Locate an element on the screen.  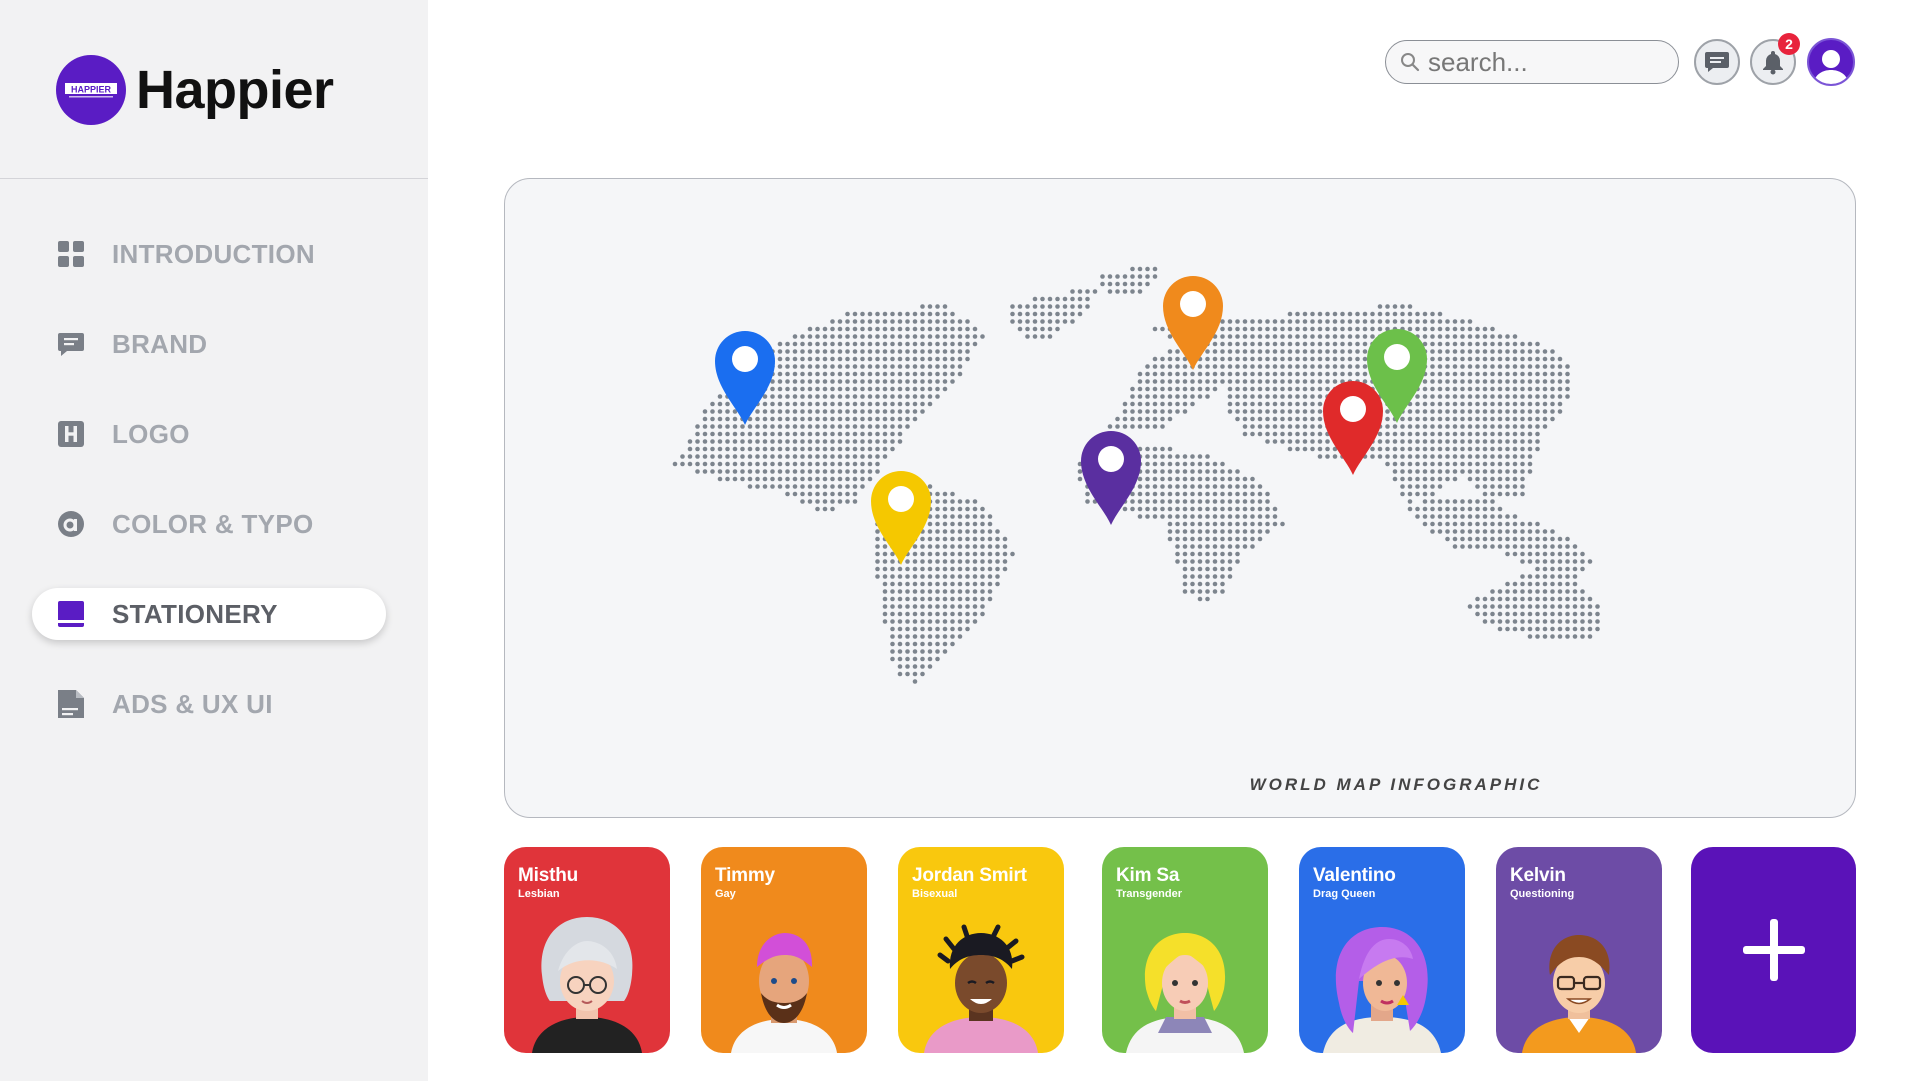
sidebar-item-color-typo: COLOR & TYPO is located at coordinates (209, 524).